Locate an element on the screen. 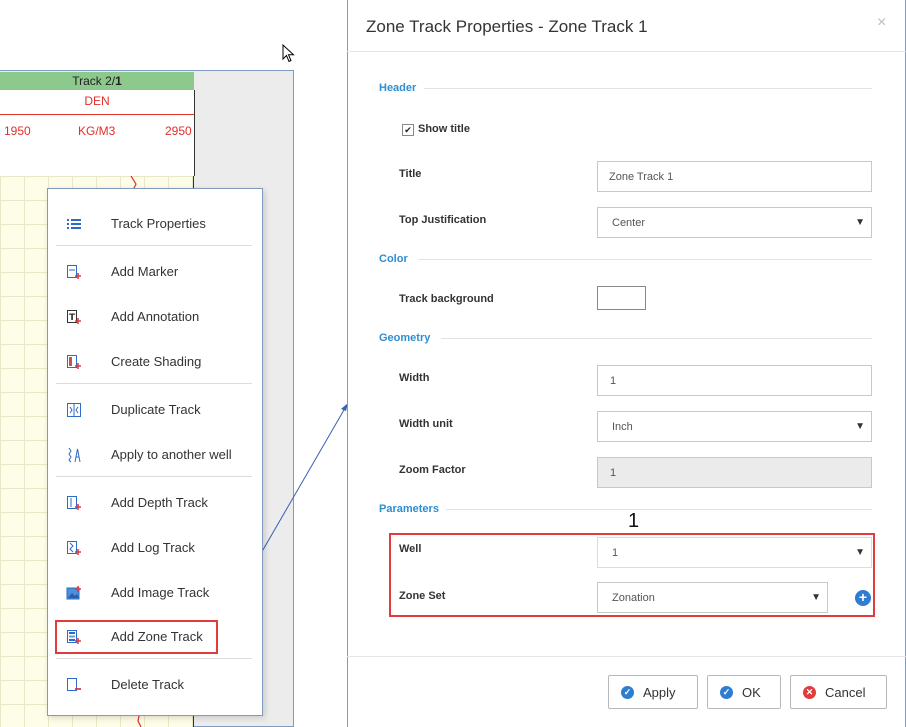 This screenshot has width=906, height=727. apply-well-icon is located at coordinates (74, 455).